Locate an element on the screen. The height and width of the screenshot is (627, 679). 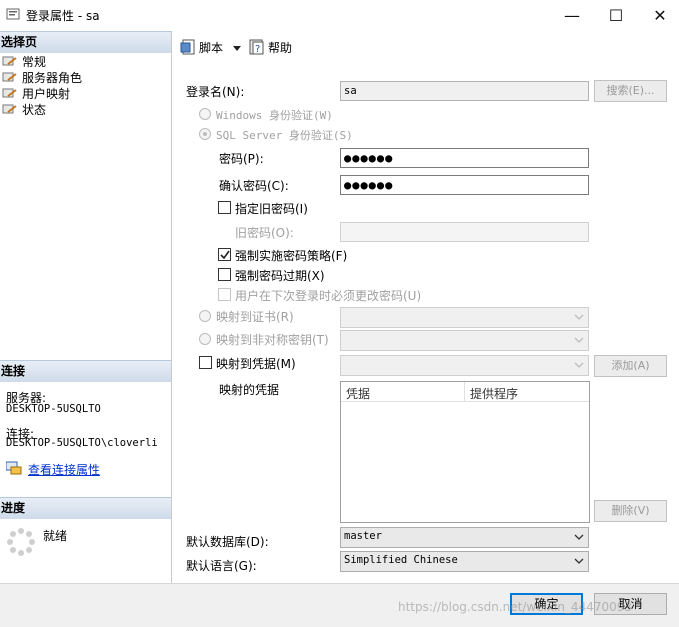
default-language-select: Simplified Chinese is located at coordinates (464, 561).